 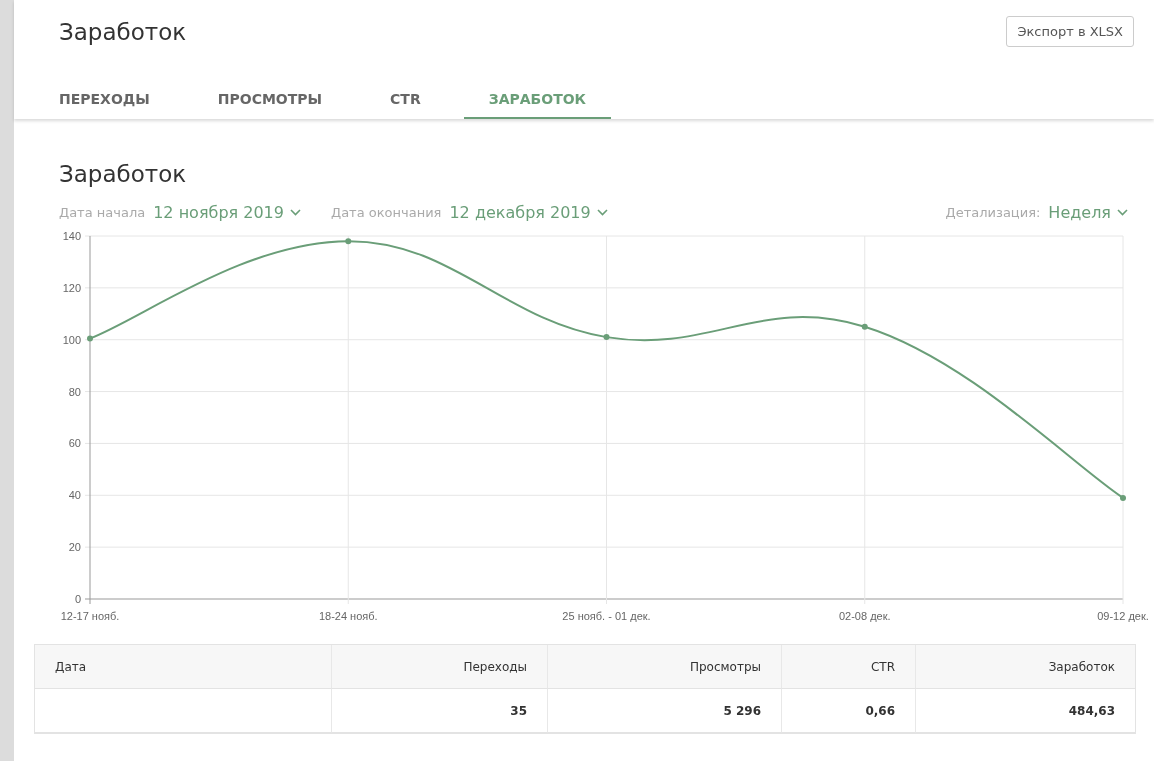 What do you see at coordinates (606, 616) in the screenshot?
I see `axis-label: 25 нояб. - 01 дек.` at bounding box center [606, 616].